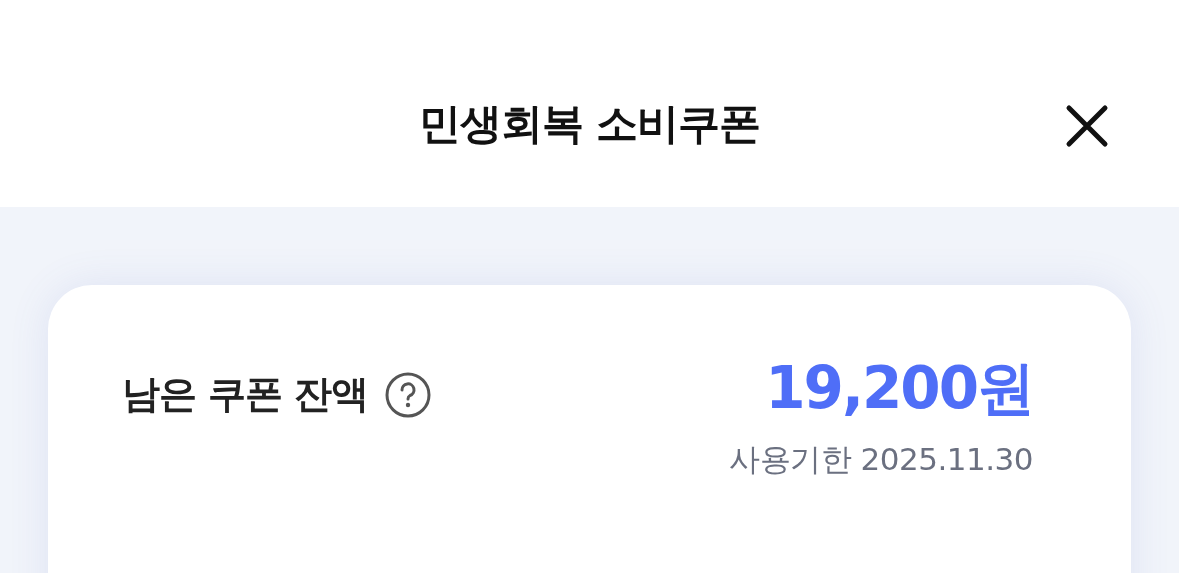  I want to click on balance-label: 남은 쿠폰 잔액, so click(245, 394).